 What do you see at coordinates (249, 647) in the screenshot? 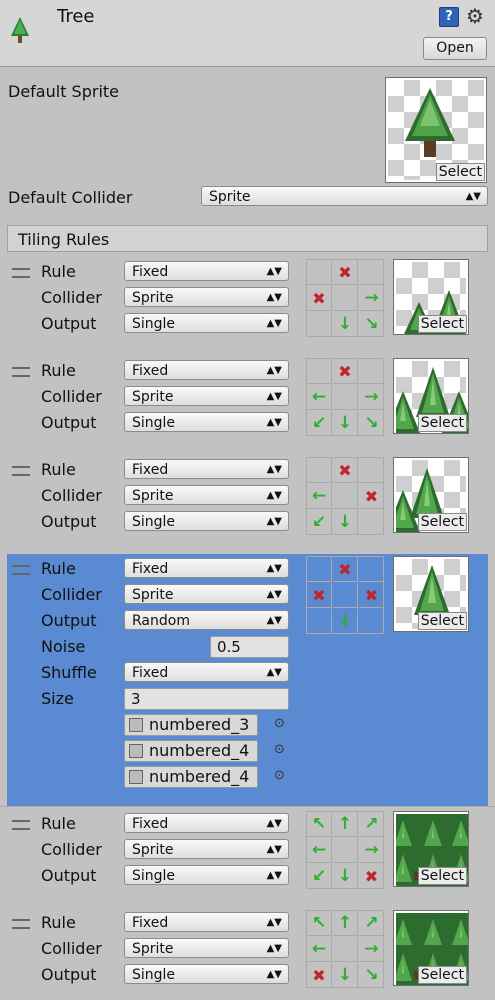
I see `noise-field: 0.5` at bounding box center [249, 647].